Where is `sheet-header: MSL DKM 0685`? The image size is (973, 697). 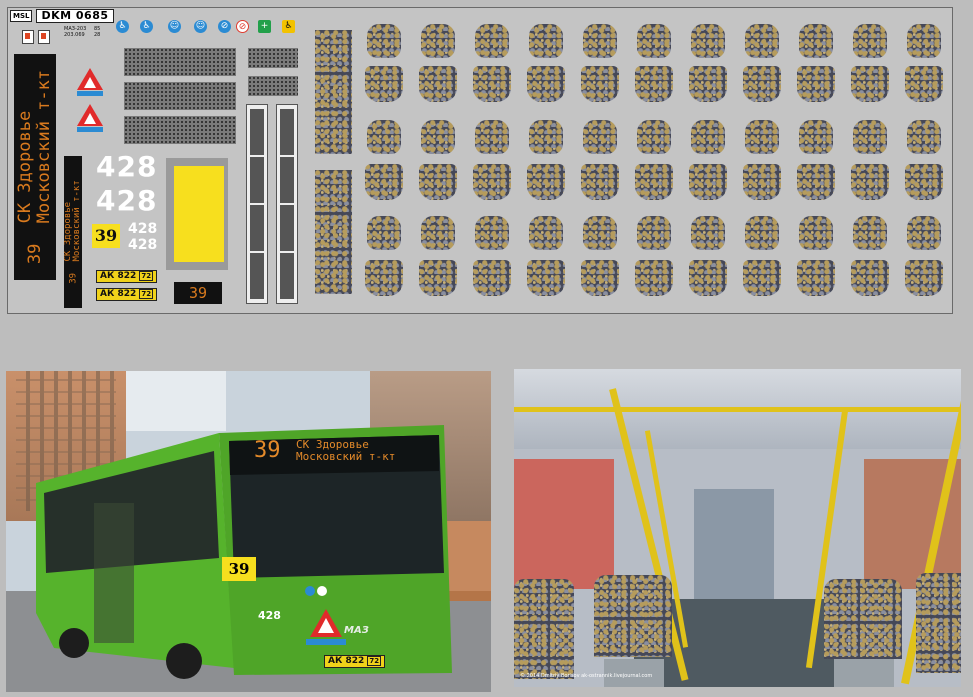 sheet-header: MSL DKM 0685 is located at coordinates (62, 16).